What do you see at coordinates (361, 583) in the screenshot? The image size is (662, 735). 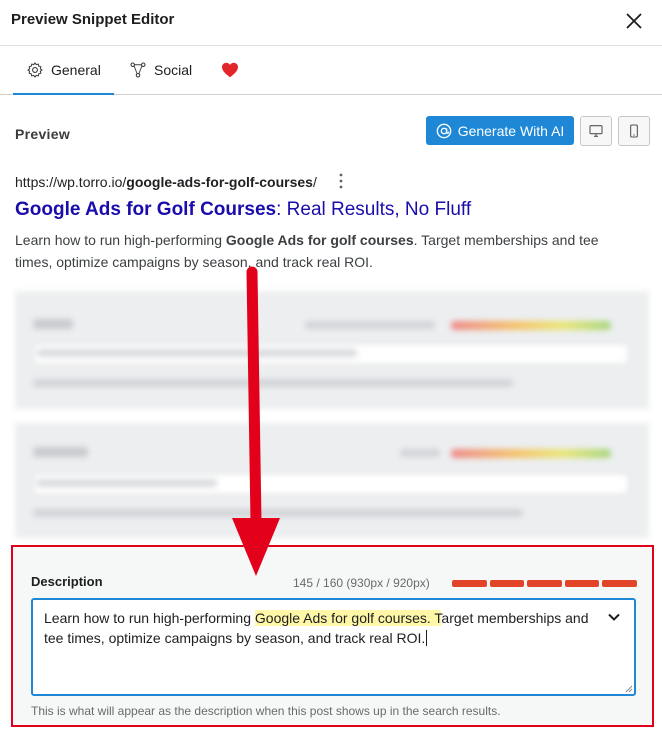 I see `description-char-count: 145 / 160 (930px / 920px)` at bounding box center [361, 583].